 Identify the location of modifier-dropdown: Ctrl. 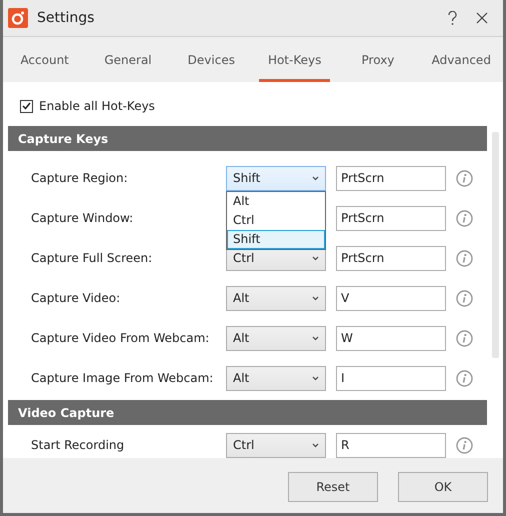
(276, 445).